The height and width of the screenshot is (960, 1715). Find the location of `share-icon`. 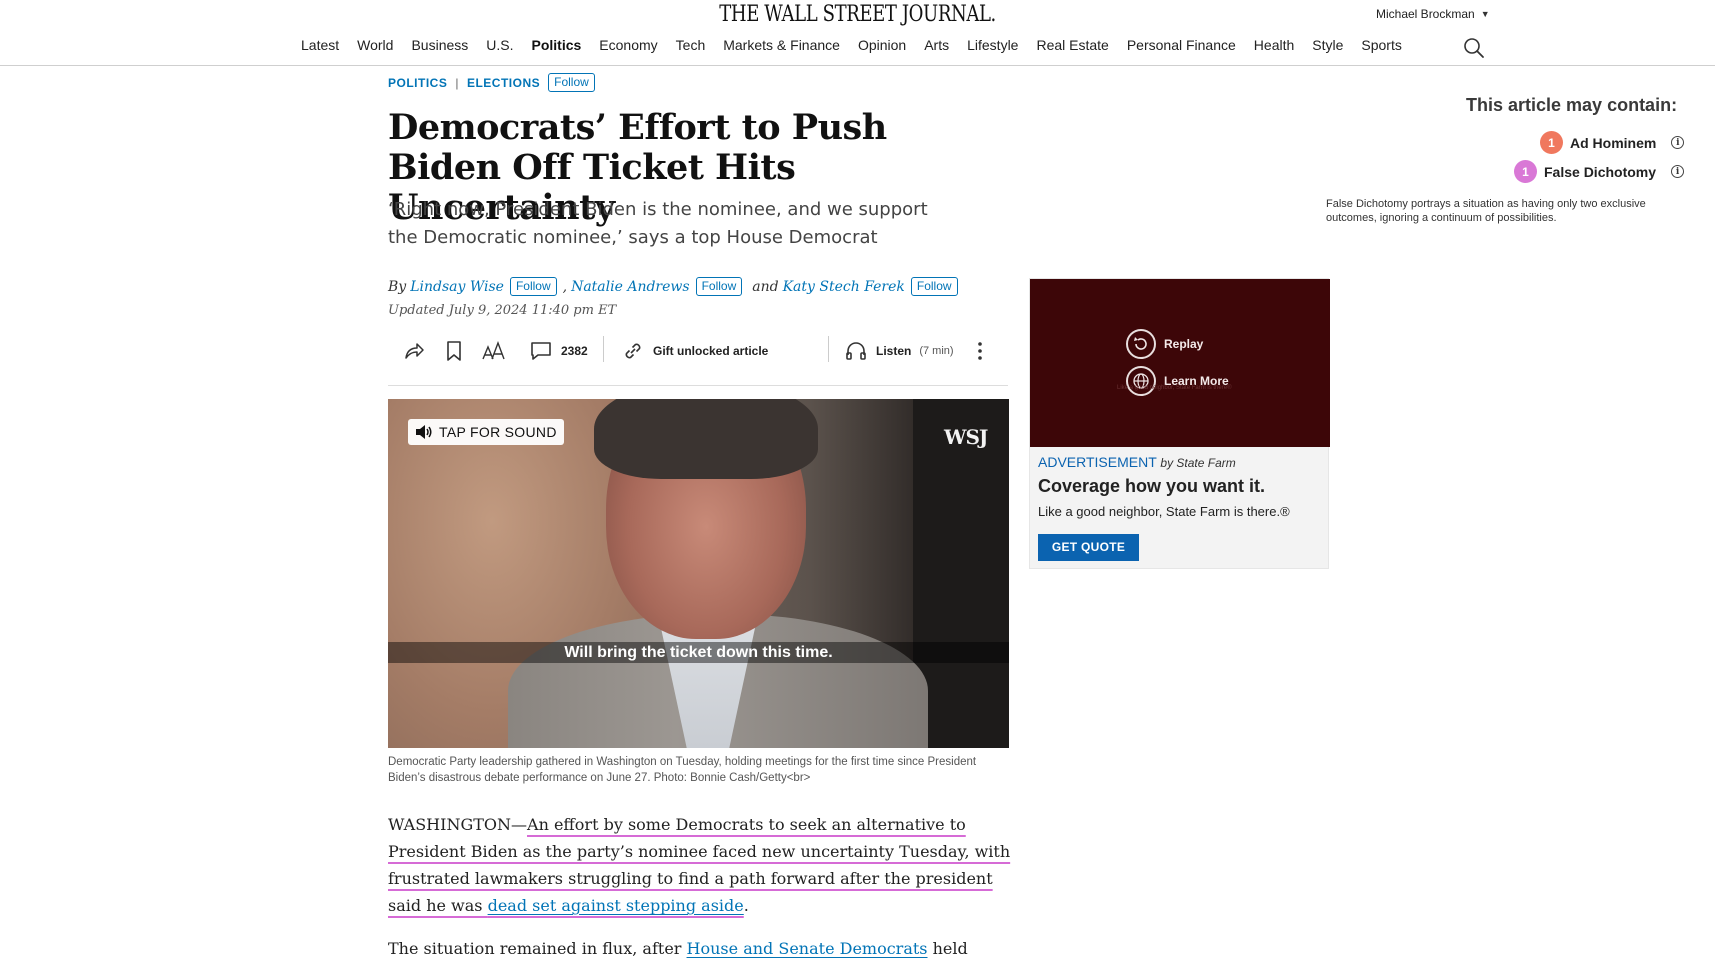

share-icon is located at coordinates (414, 351).